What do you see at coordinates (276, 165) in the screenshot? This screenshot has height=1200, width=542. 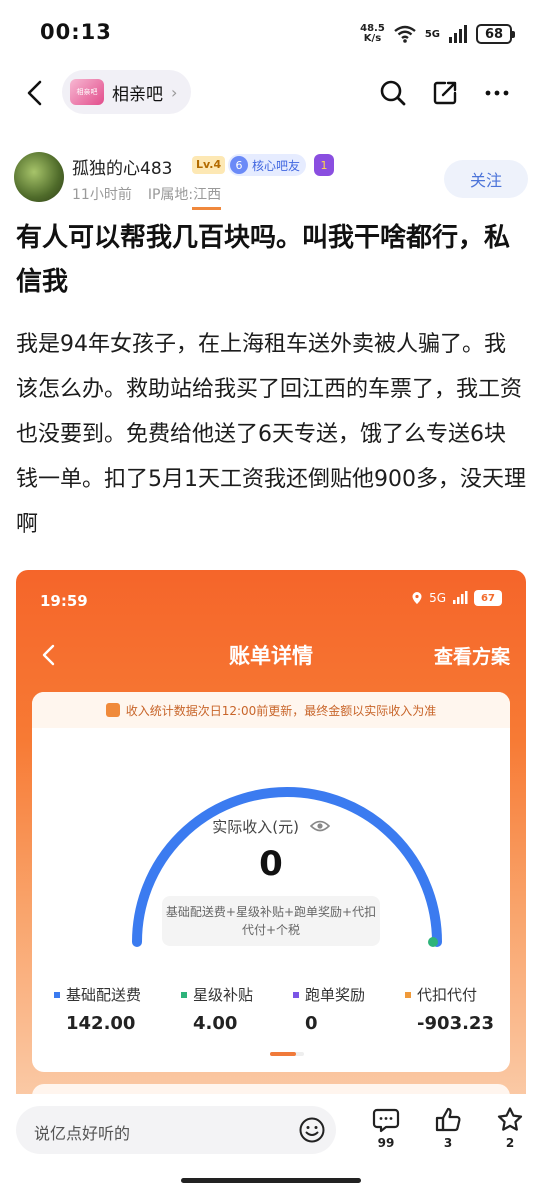 I see `core-badge-label: 核心吧友` at bounding box center [276, 165].